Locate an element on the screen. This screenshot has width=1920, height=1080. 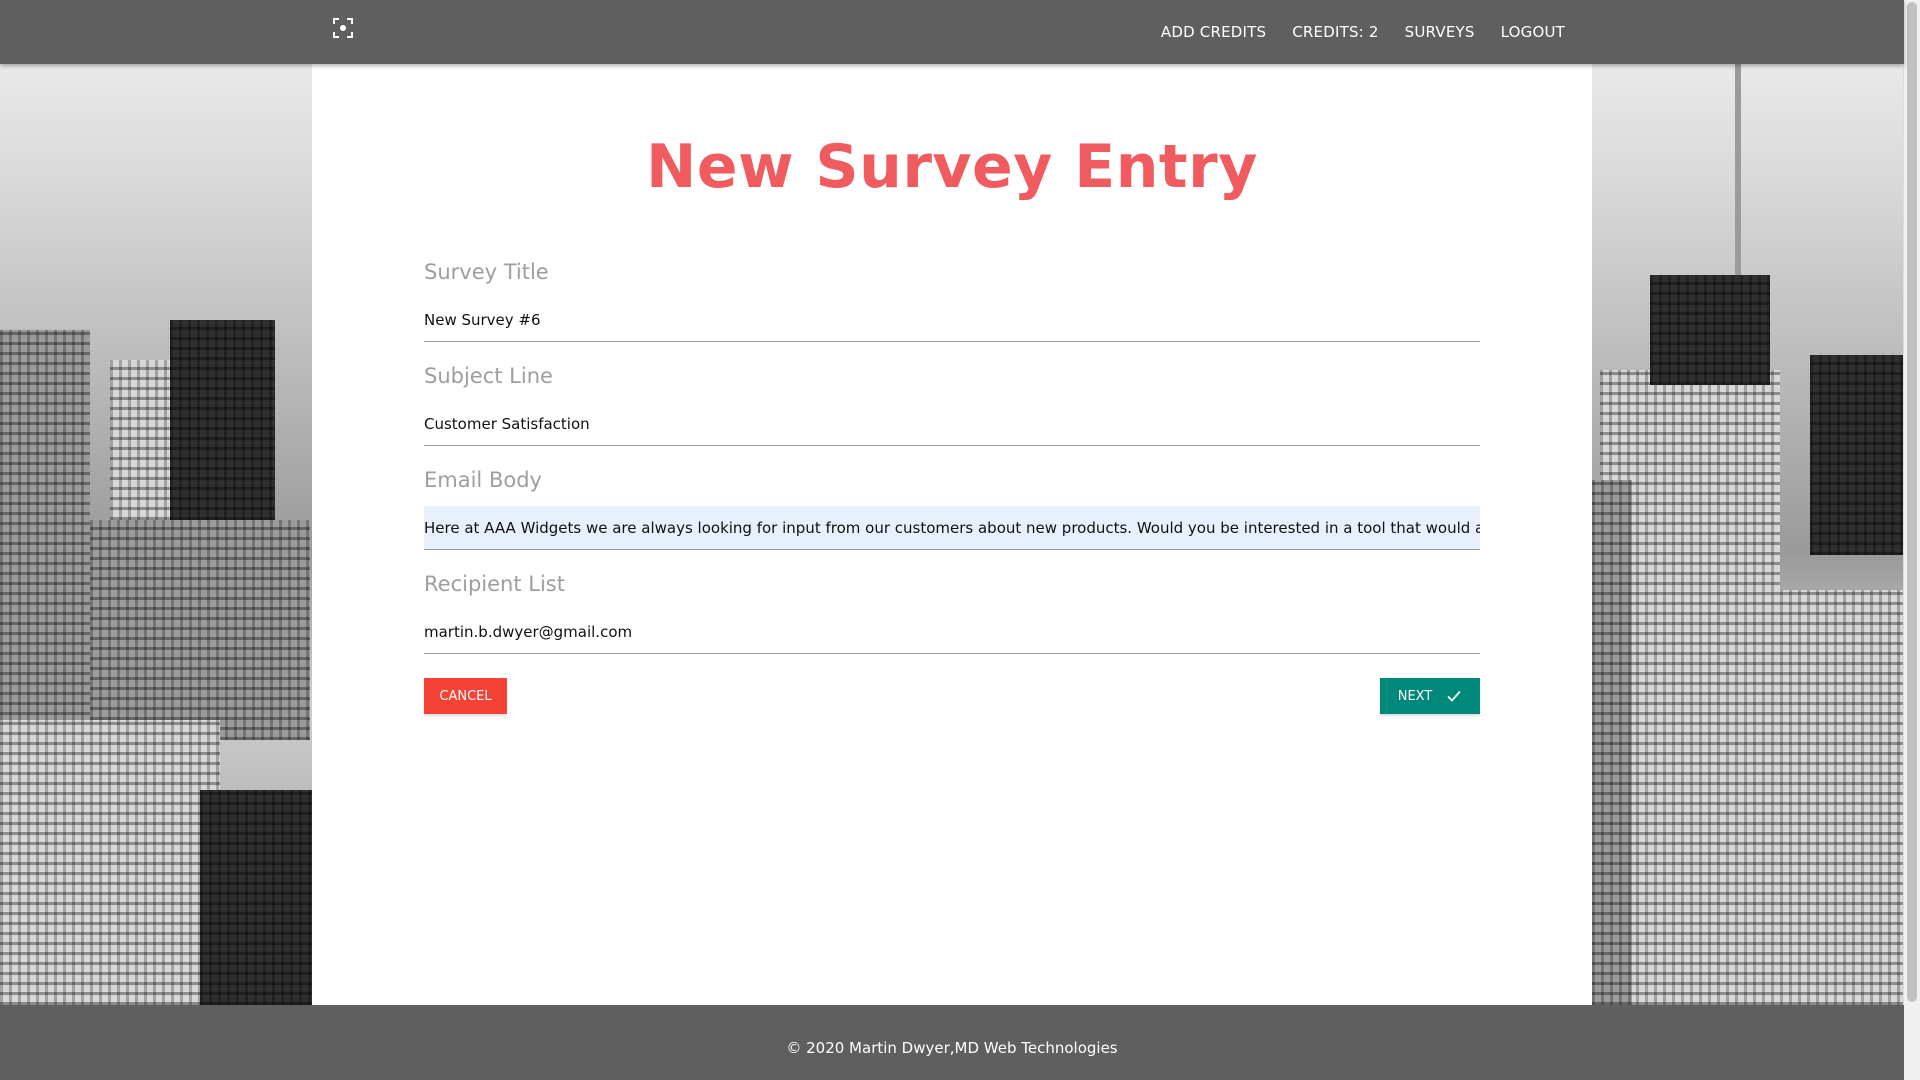
recipient-list-field: Recipient List martin.b.dwyer@gmail.com is located at coordinates (952, 624).